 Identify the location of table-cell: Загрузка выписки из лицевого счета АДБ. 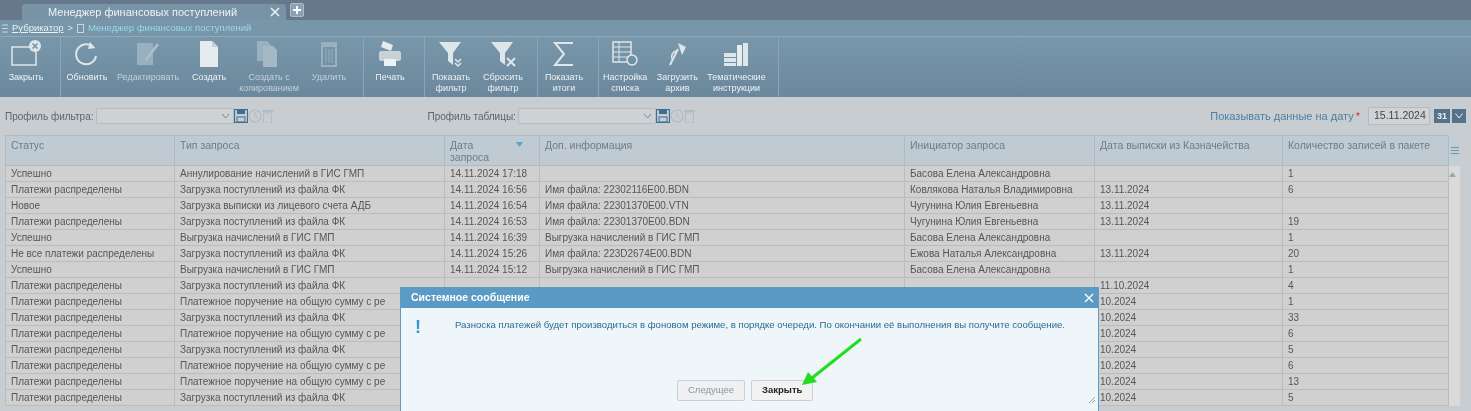
(310, 206).